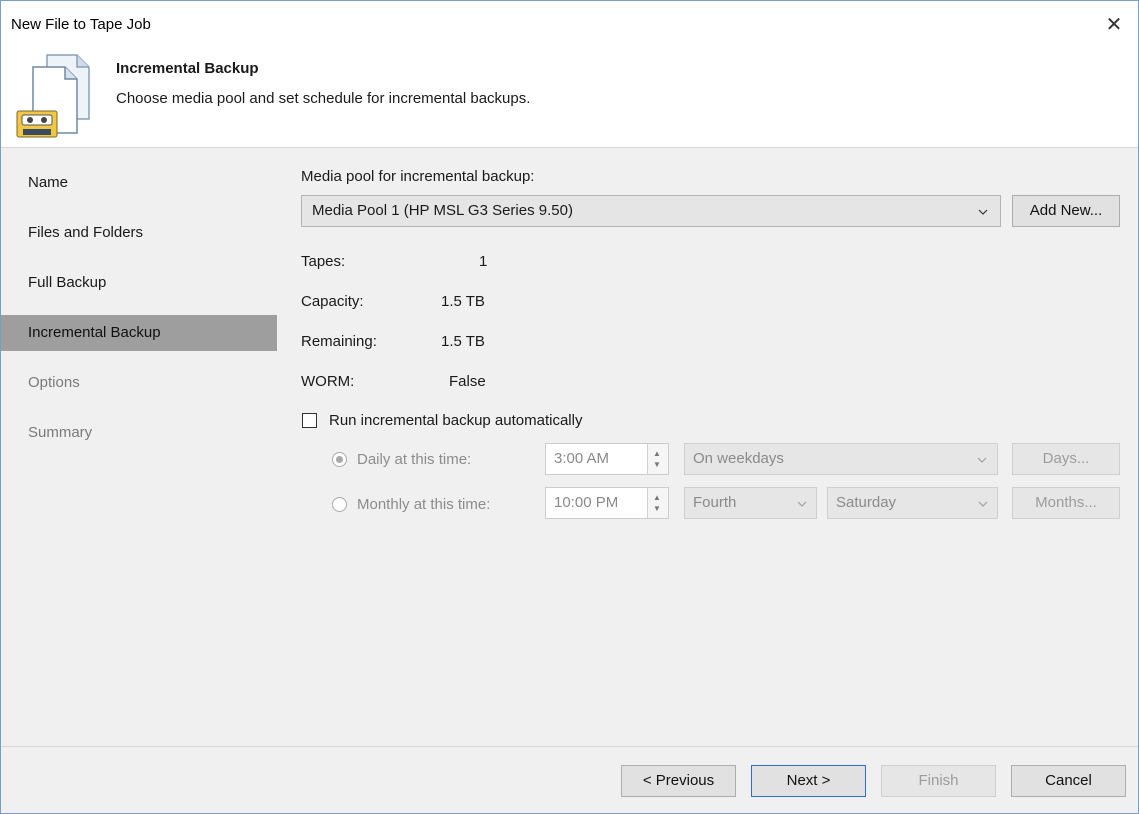  Describe the element at coordinates (678, 781) in the screenshot. I see `previous-button: < Previous` at that location.